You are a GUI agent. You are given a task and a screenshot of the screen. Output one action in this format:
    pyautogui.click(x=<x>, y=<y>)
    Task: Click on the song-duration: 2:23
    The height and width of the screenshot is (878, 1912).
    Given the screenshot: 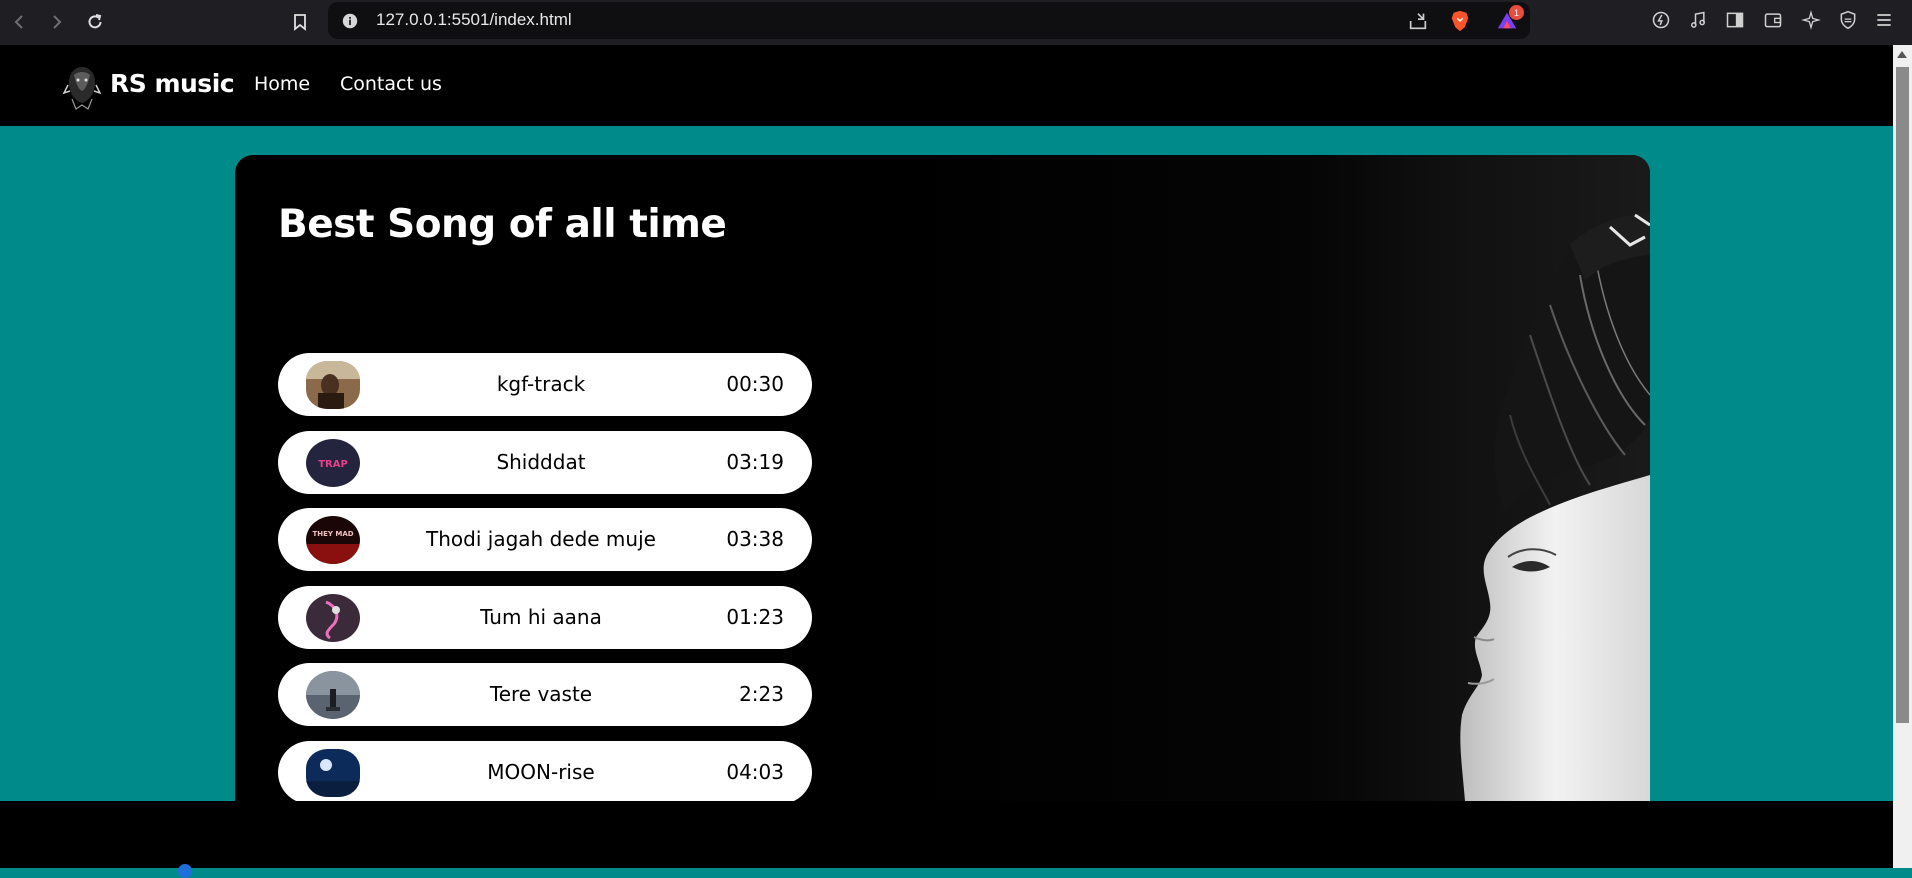 What is the action you would take?
    pyautogui.click(x=761, y=694)
    